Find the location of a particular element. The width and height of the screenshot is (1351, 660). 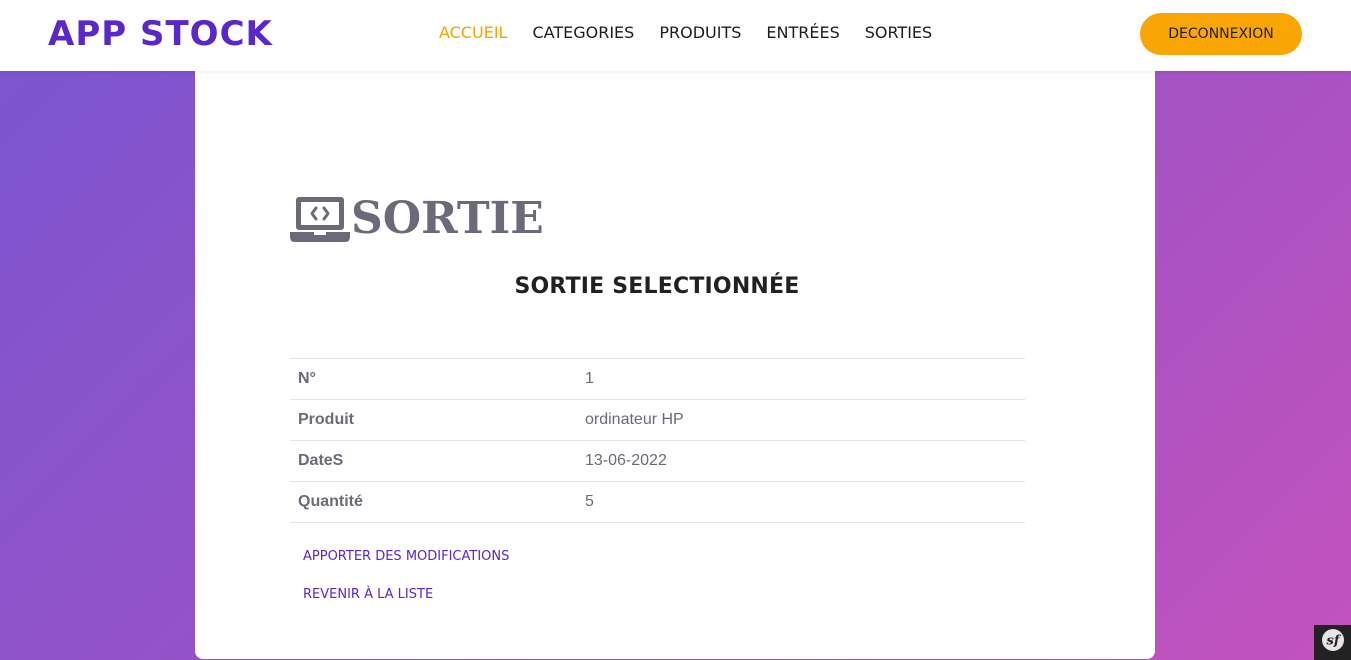

edit-link: APPORTER DES MODIFICATIONS is located at coordinates (406, 556).